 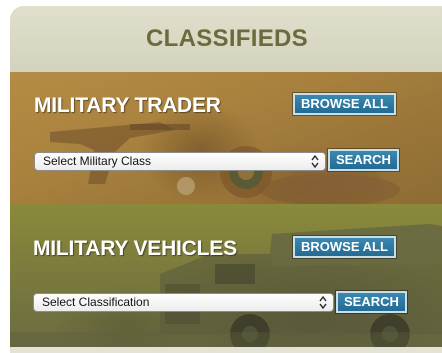 I want to click on military-class-select: Select Military Class, so click(x=180, y=161).